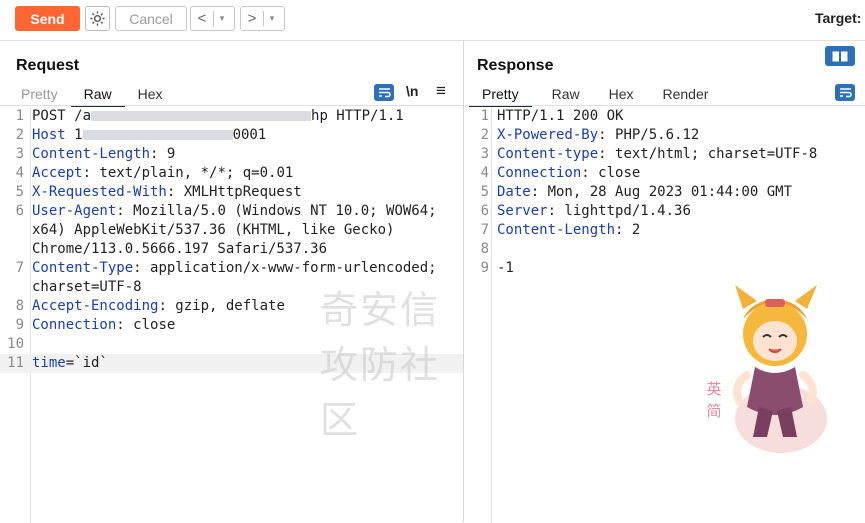 This screenshot has width=865, height=523. I want to click on header-value: : text/plain, */*; q=0.01, so click(188, 173).